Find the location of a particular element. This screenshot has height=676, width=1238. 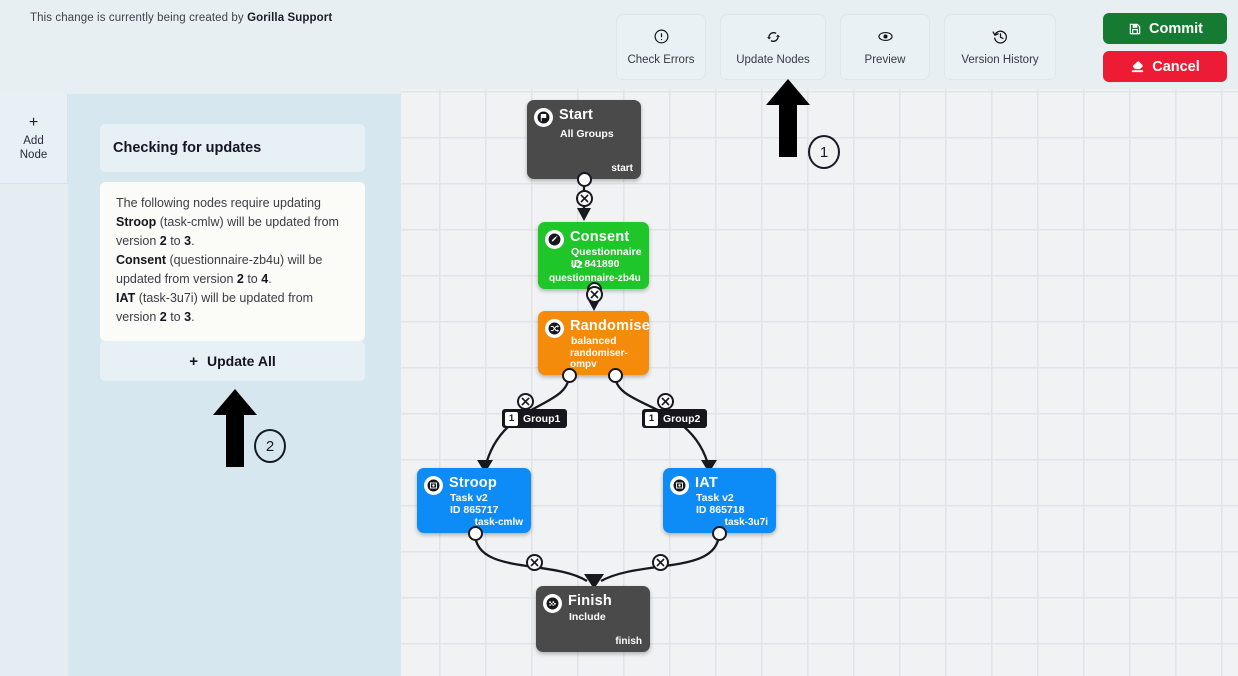

node-start: Start All Groups start is located at coordinates (584, 139).